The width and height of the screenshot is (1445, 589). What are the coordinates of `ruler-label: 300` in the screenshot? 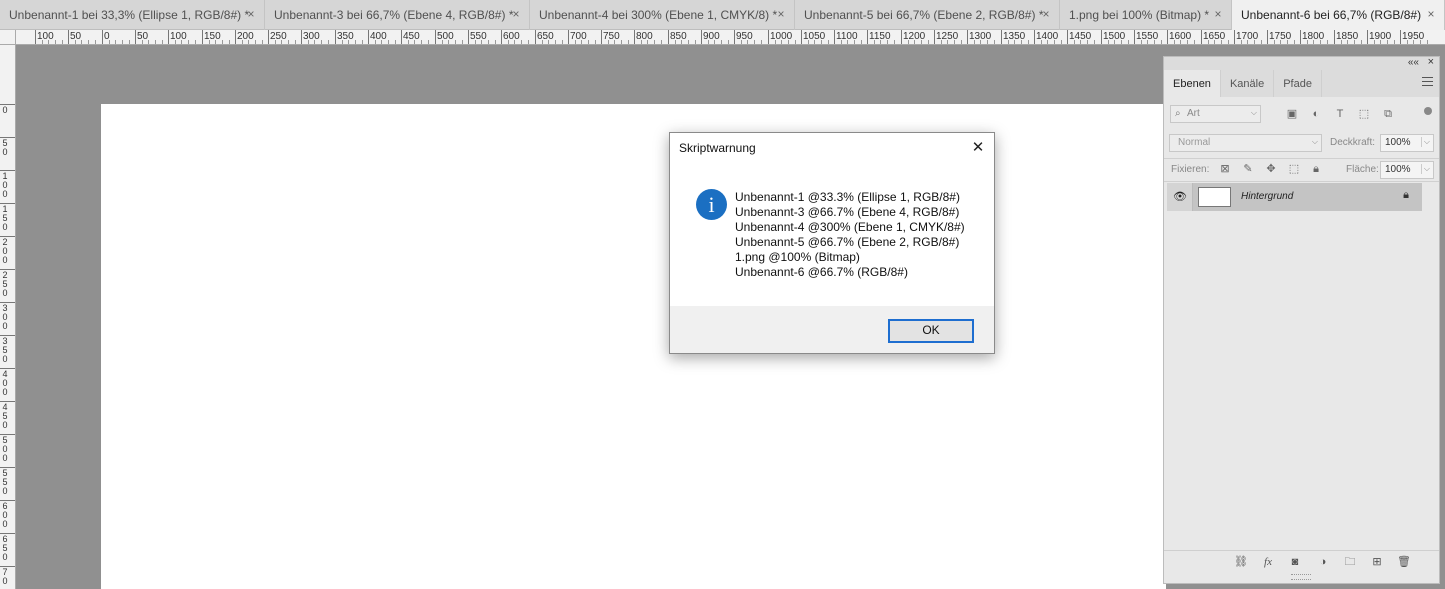 It's located at (311, 36).